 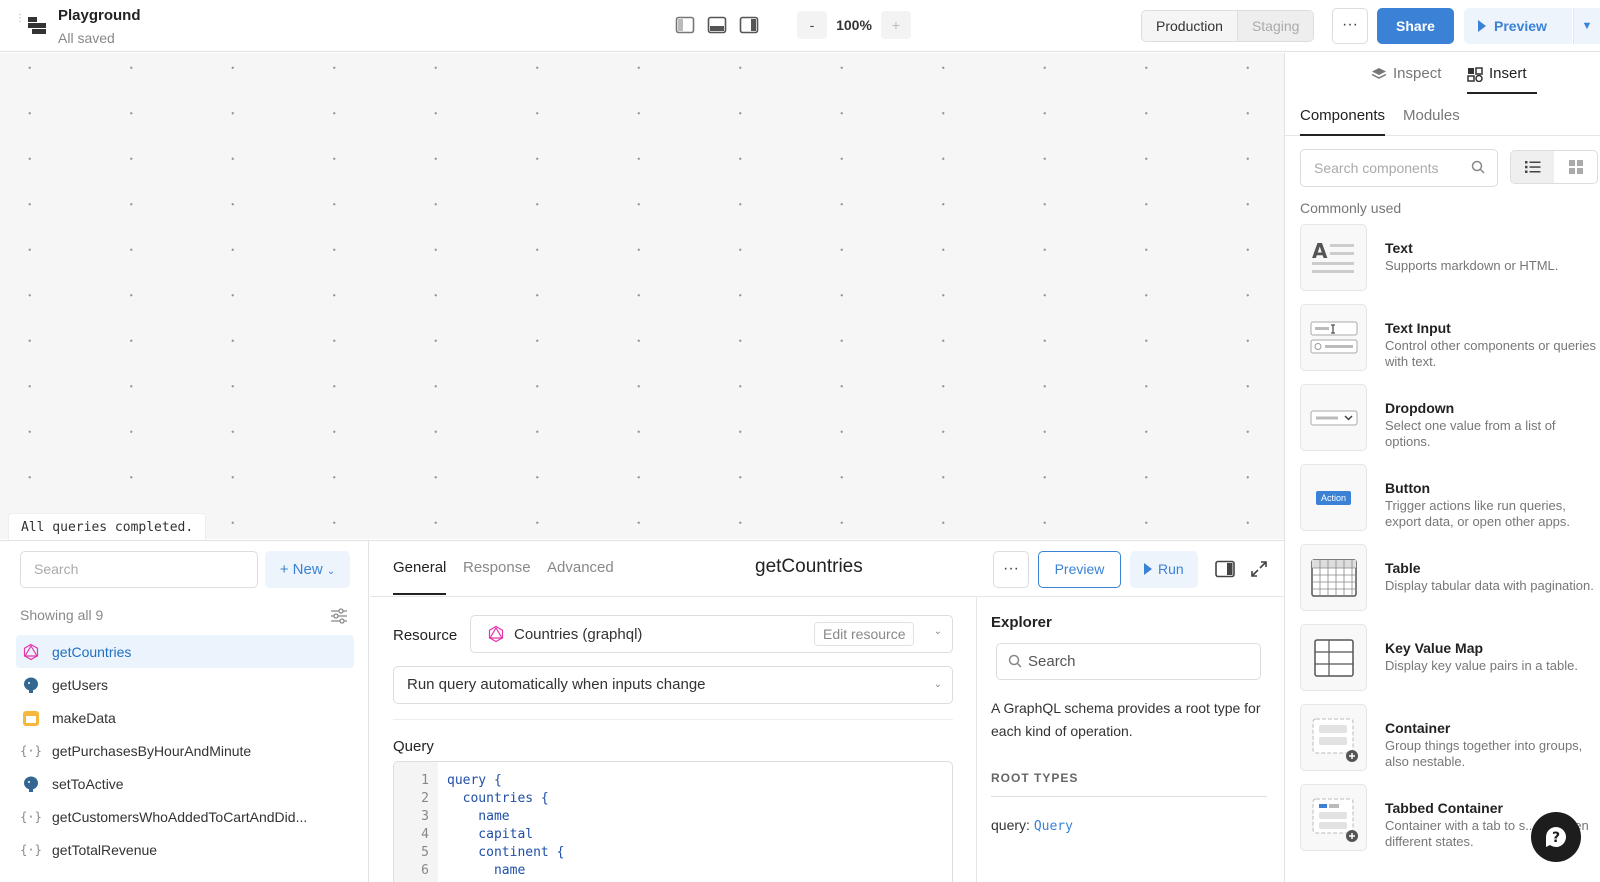 What do you see at coordinates (1164, 569) in the screenshot?
I see `run-button: Run` at bounding box center [1164, 569].